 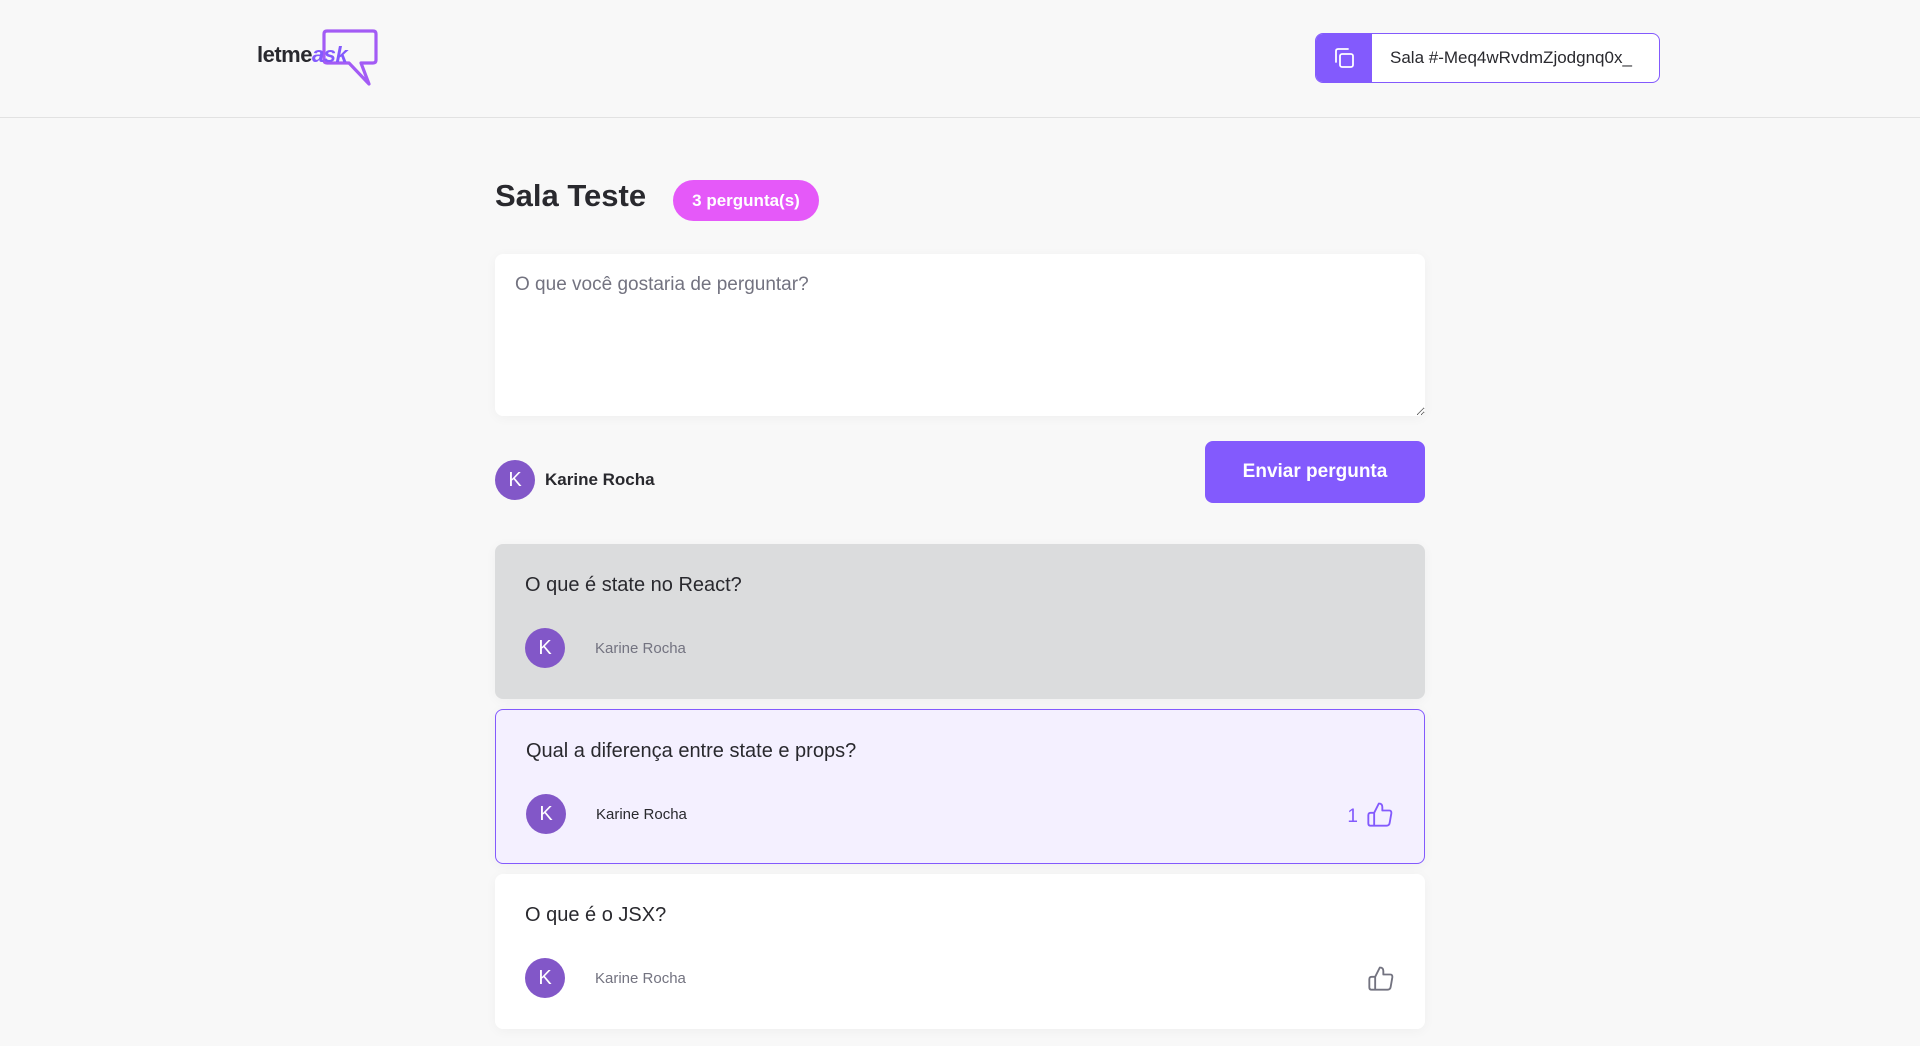 What do you see at coordinates (960, 951) in the screenshot?
I see `question-card: O que é o JSX? K Karine Rocha` at bounding box center [960, 951].